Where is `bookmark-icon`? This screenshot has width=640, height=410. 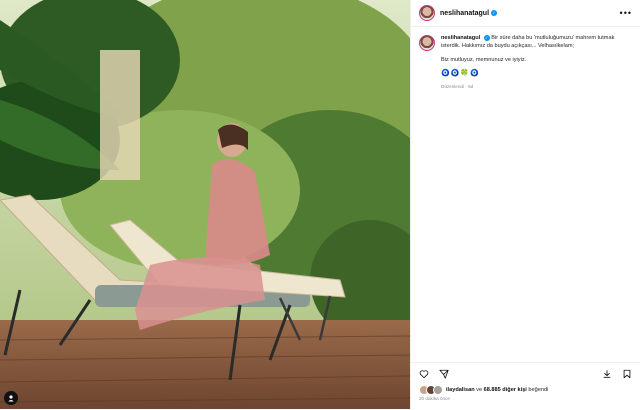
bookmark-icon is located at coordinates (627, 375).